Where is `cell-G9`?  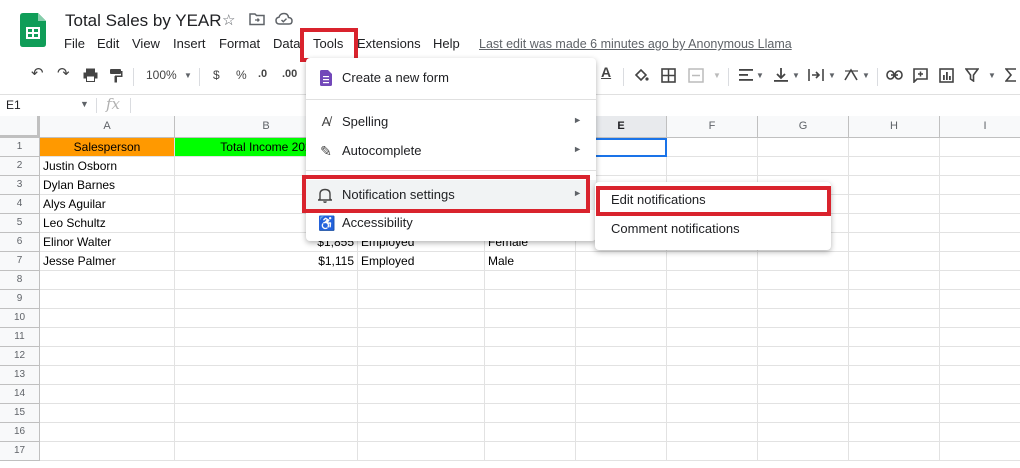
cell-G9 is located at coordinates (803, 299).